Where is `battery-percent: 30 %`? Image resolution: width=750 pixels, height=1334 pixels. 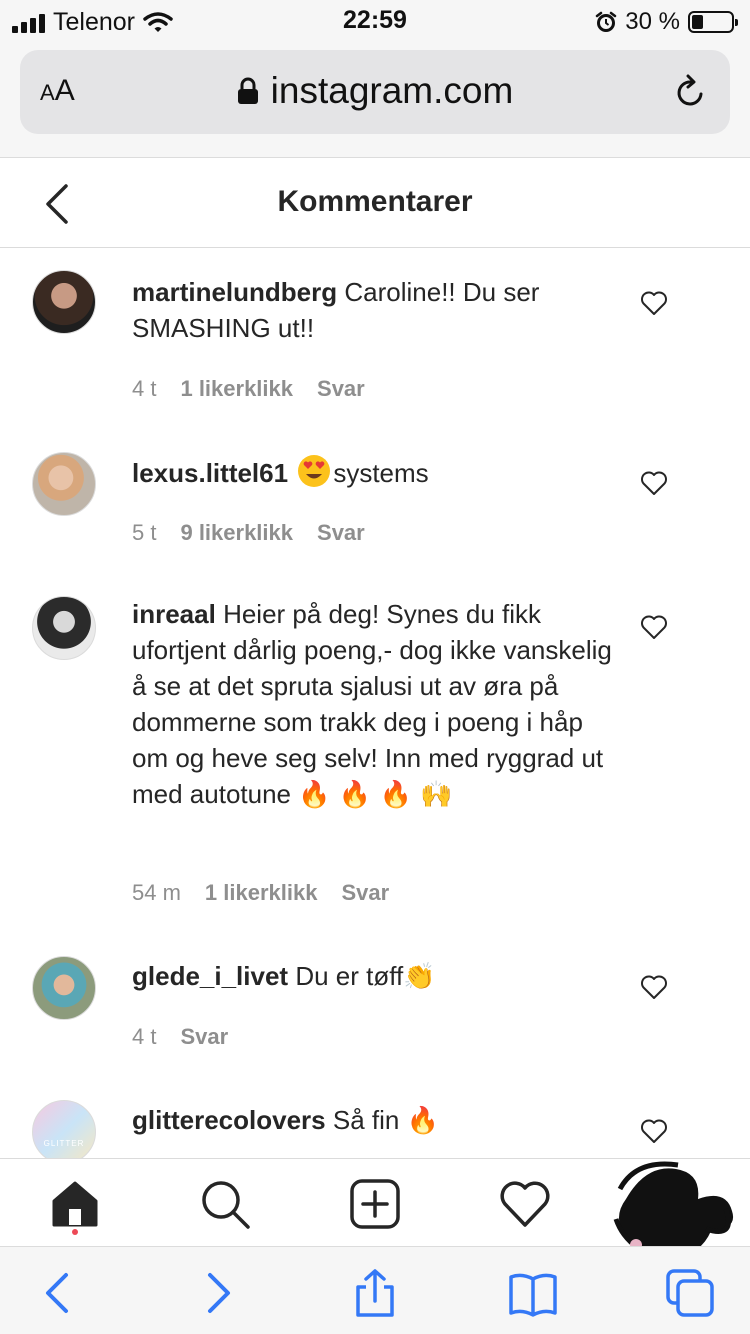 battery-percent: 30 % is located at coordinates (652, 21).